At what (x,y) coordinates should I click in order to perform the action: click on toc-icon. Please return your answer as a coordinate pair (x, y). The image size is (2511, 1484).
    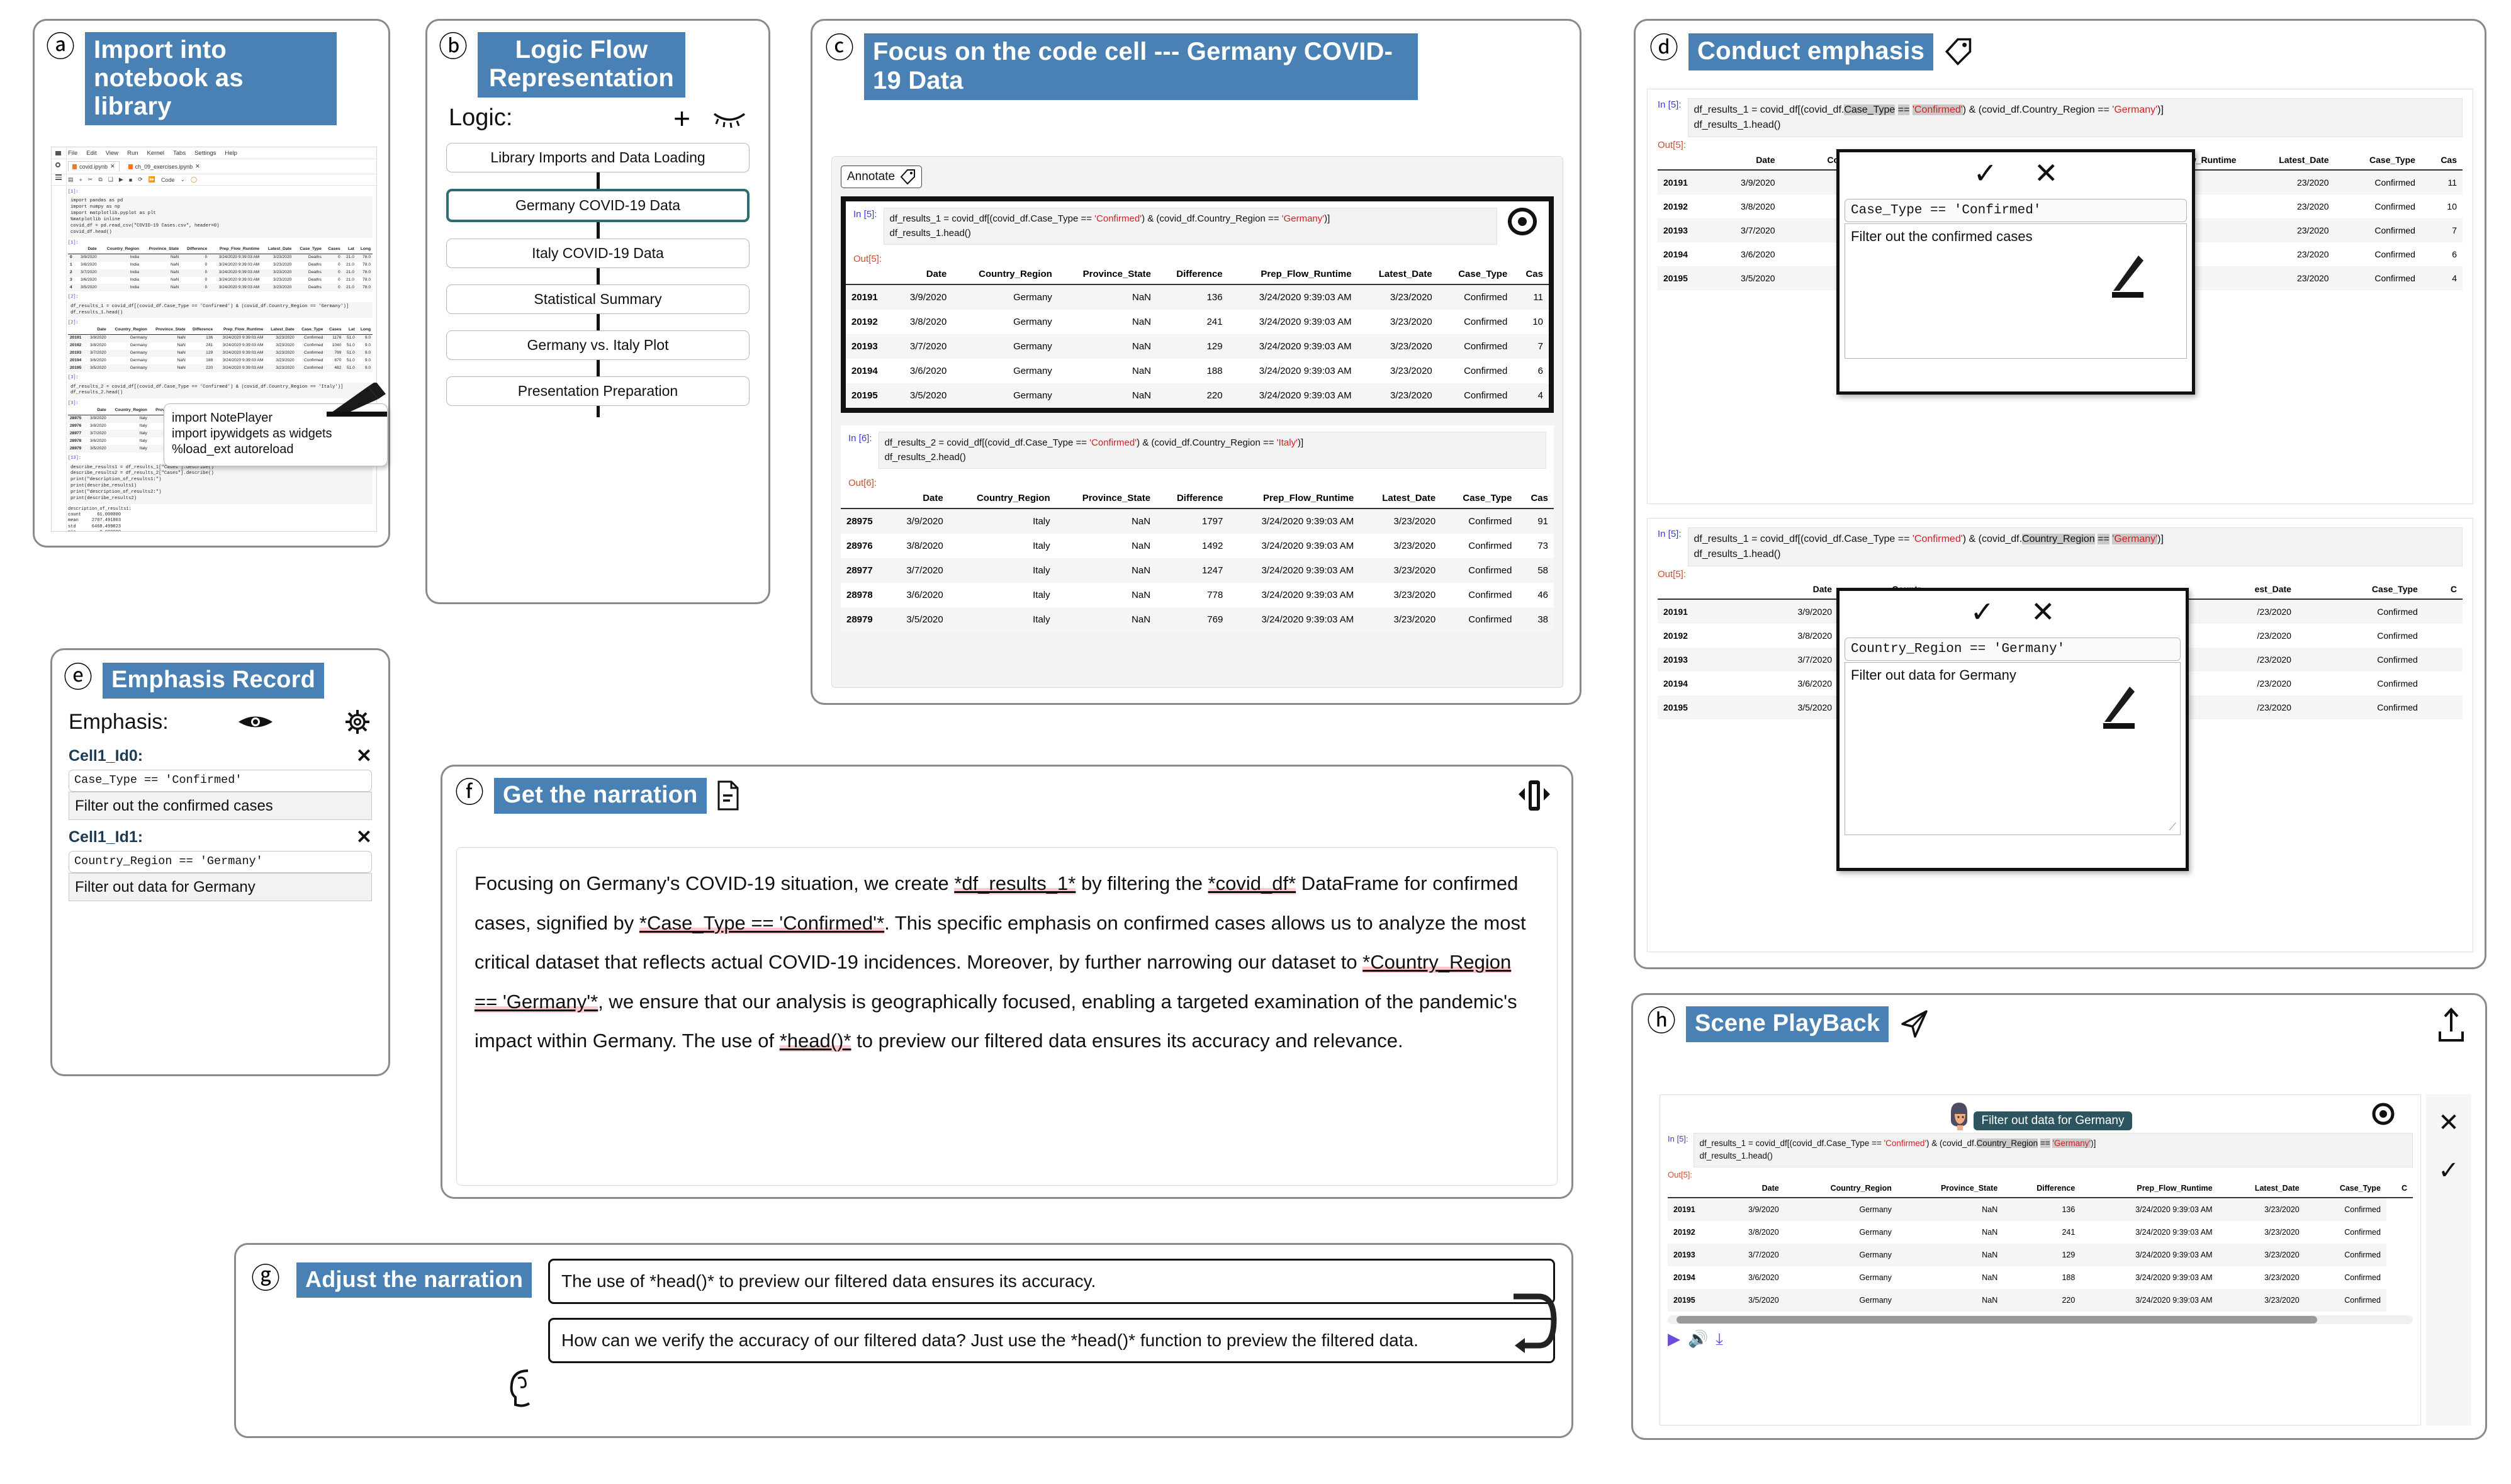
    Looking at the image, I should click on (58, 175).